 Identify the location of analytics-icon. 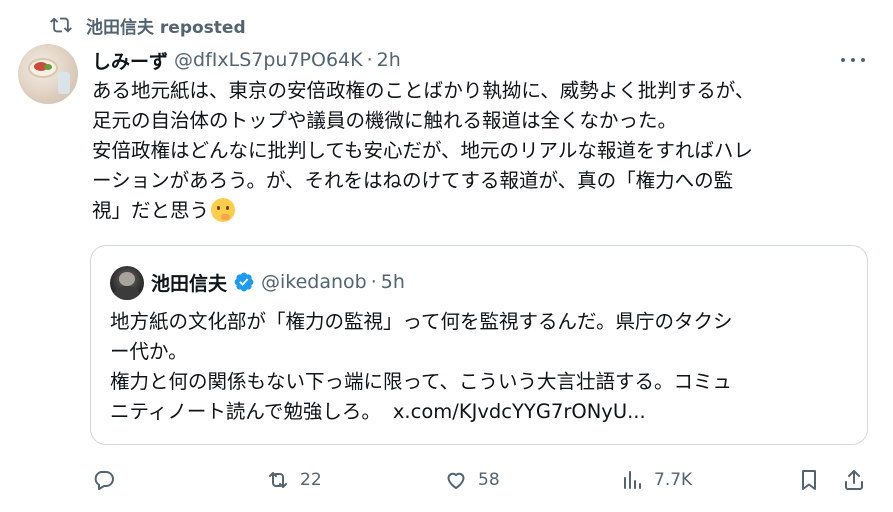
(632, 480).